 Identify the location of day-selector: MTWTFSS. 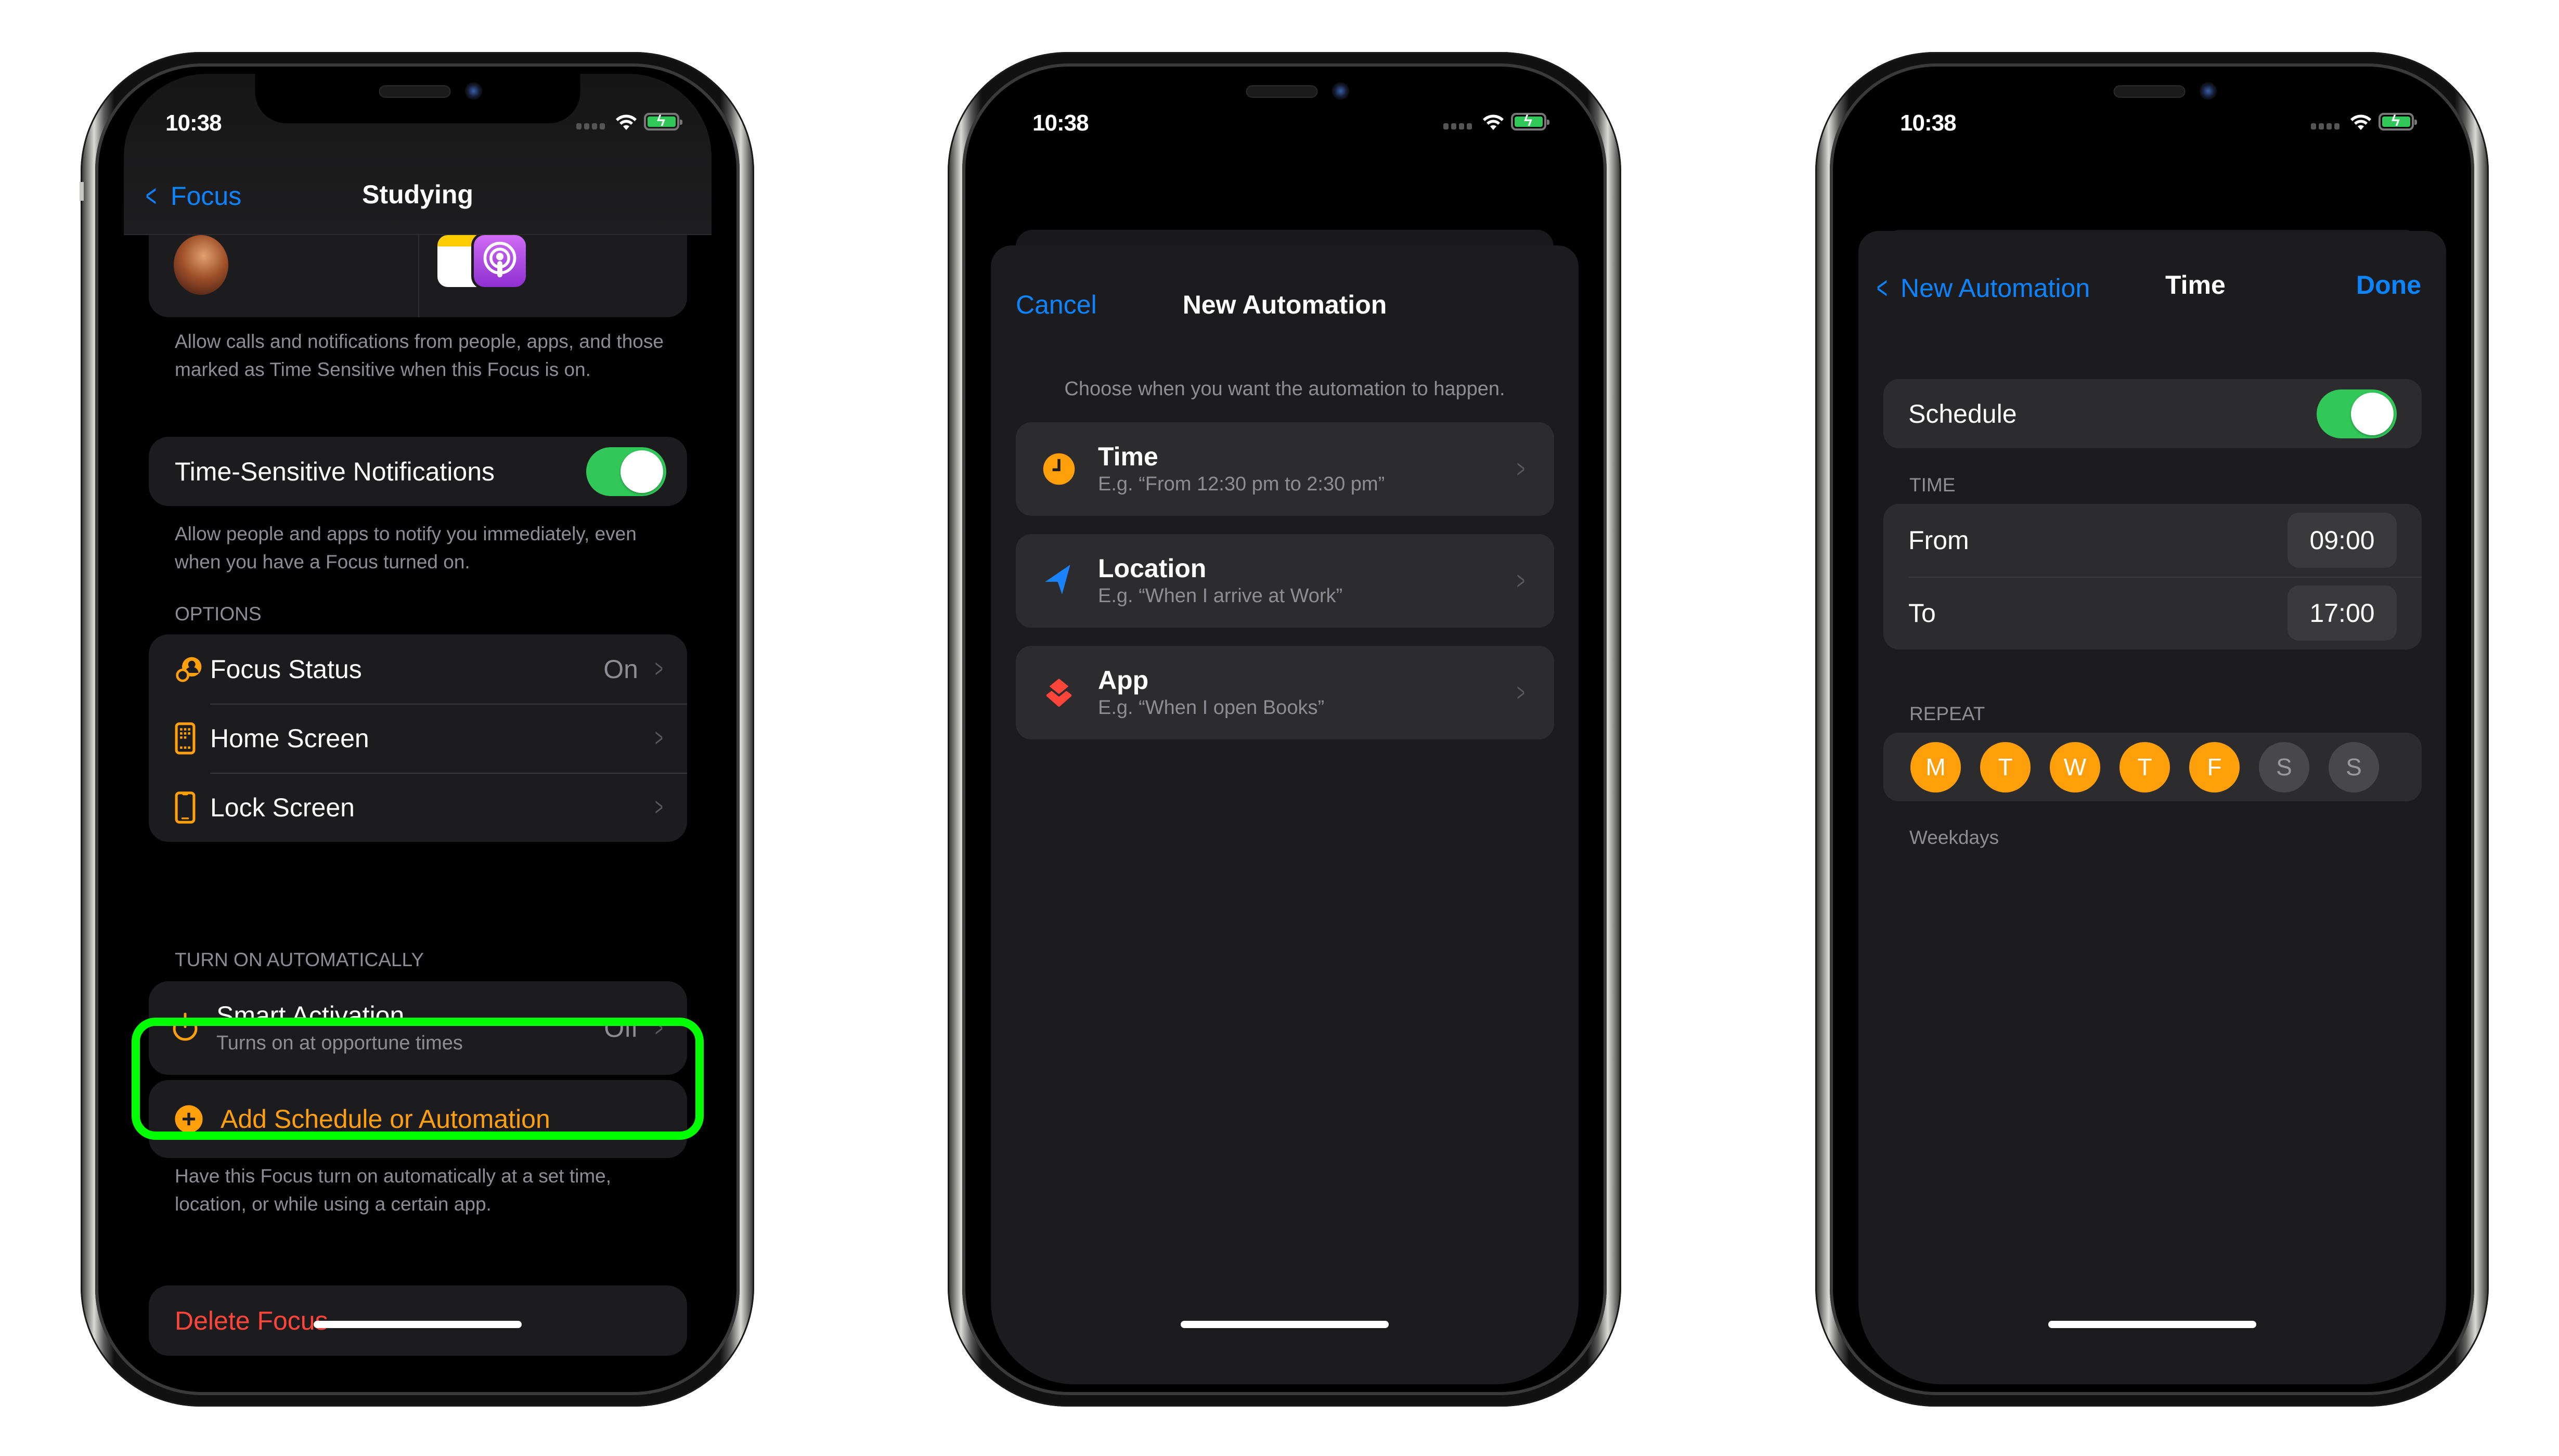
(2153, 767).